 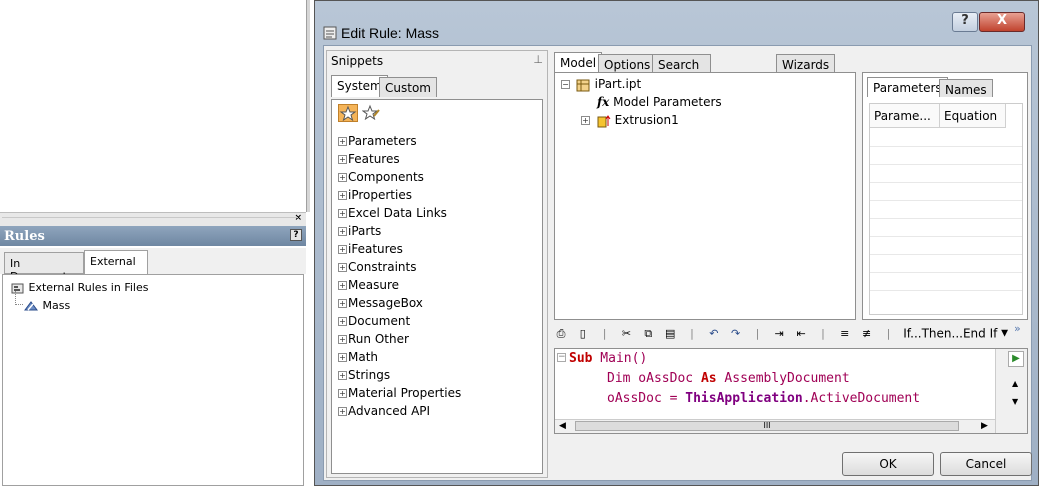 What do you see at coordinates (907, 87) in the screenshot?
I see `tab-parameters: Parameters` at bounding box center [907, 87].